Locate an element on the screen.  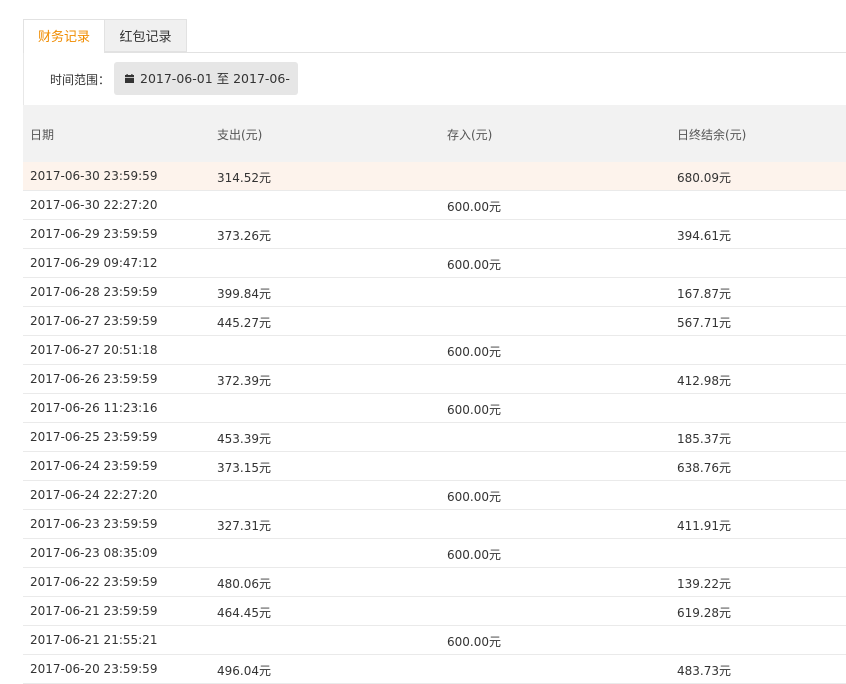
table-row: 2017-06-24 23:59:59 373.15元 638.76元 is located at coordinates (434, 466).